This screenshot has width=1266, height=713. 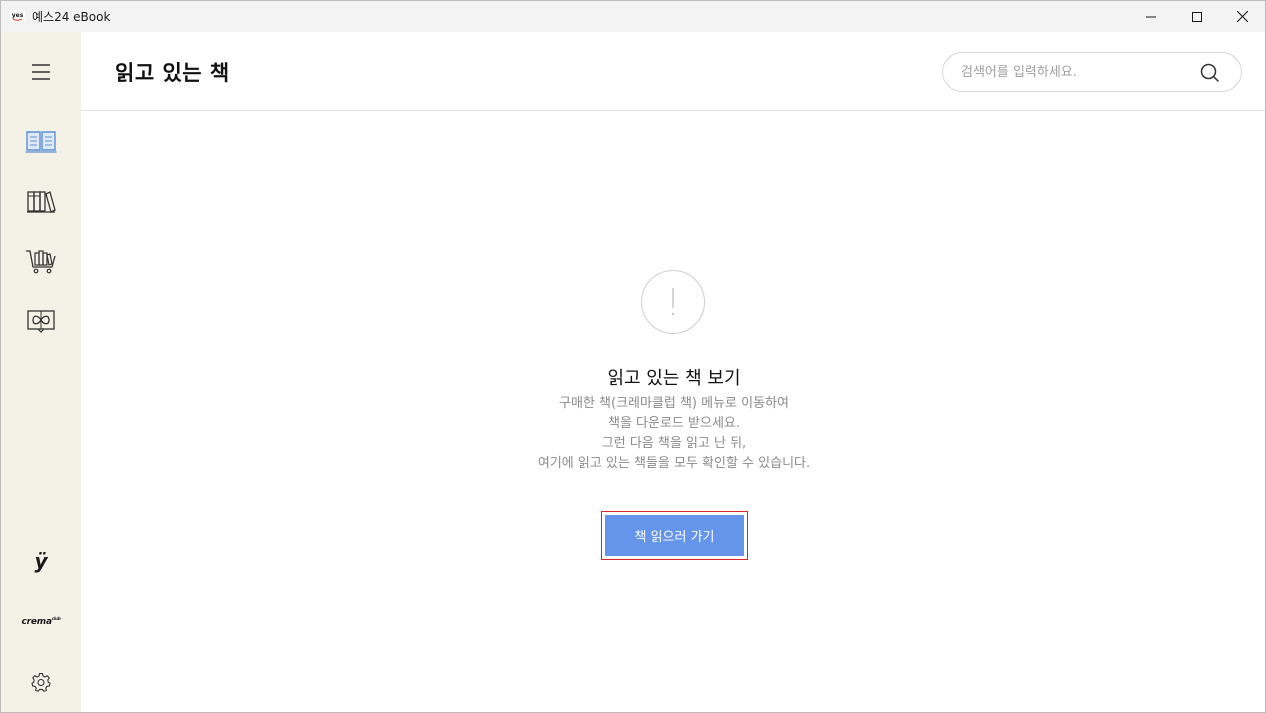 I want to click on description-line: 책을 다운로드 받으세요., so click(x=674, y=423).